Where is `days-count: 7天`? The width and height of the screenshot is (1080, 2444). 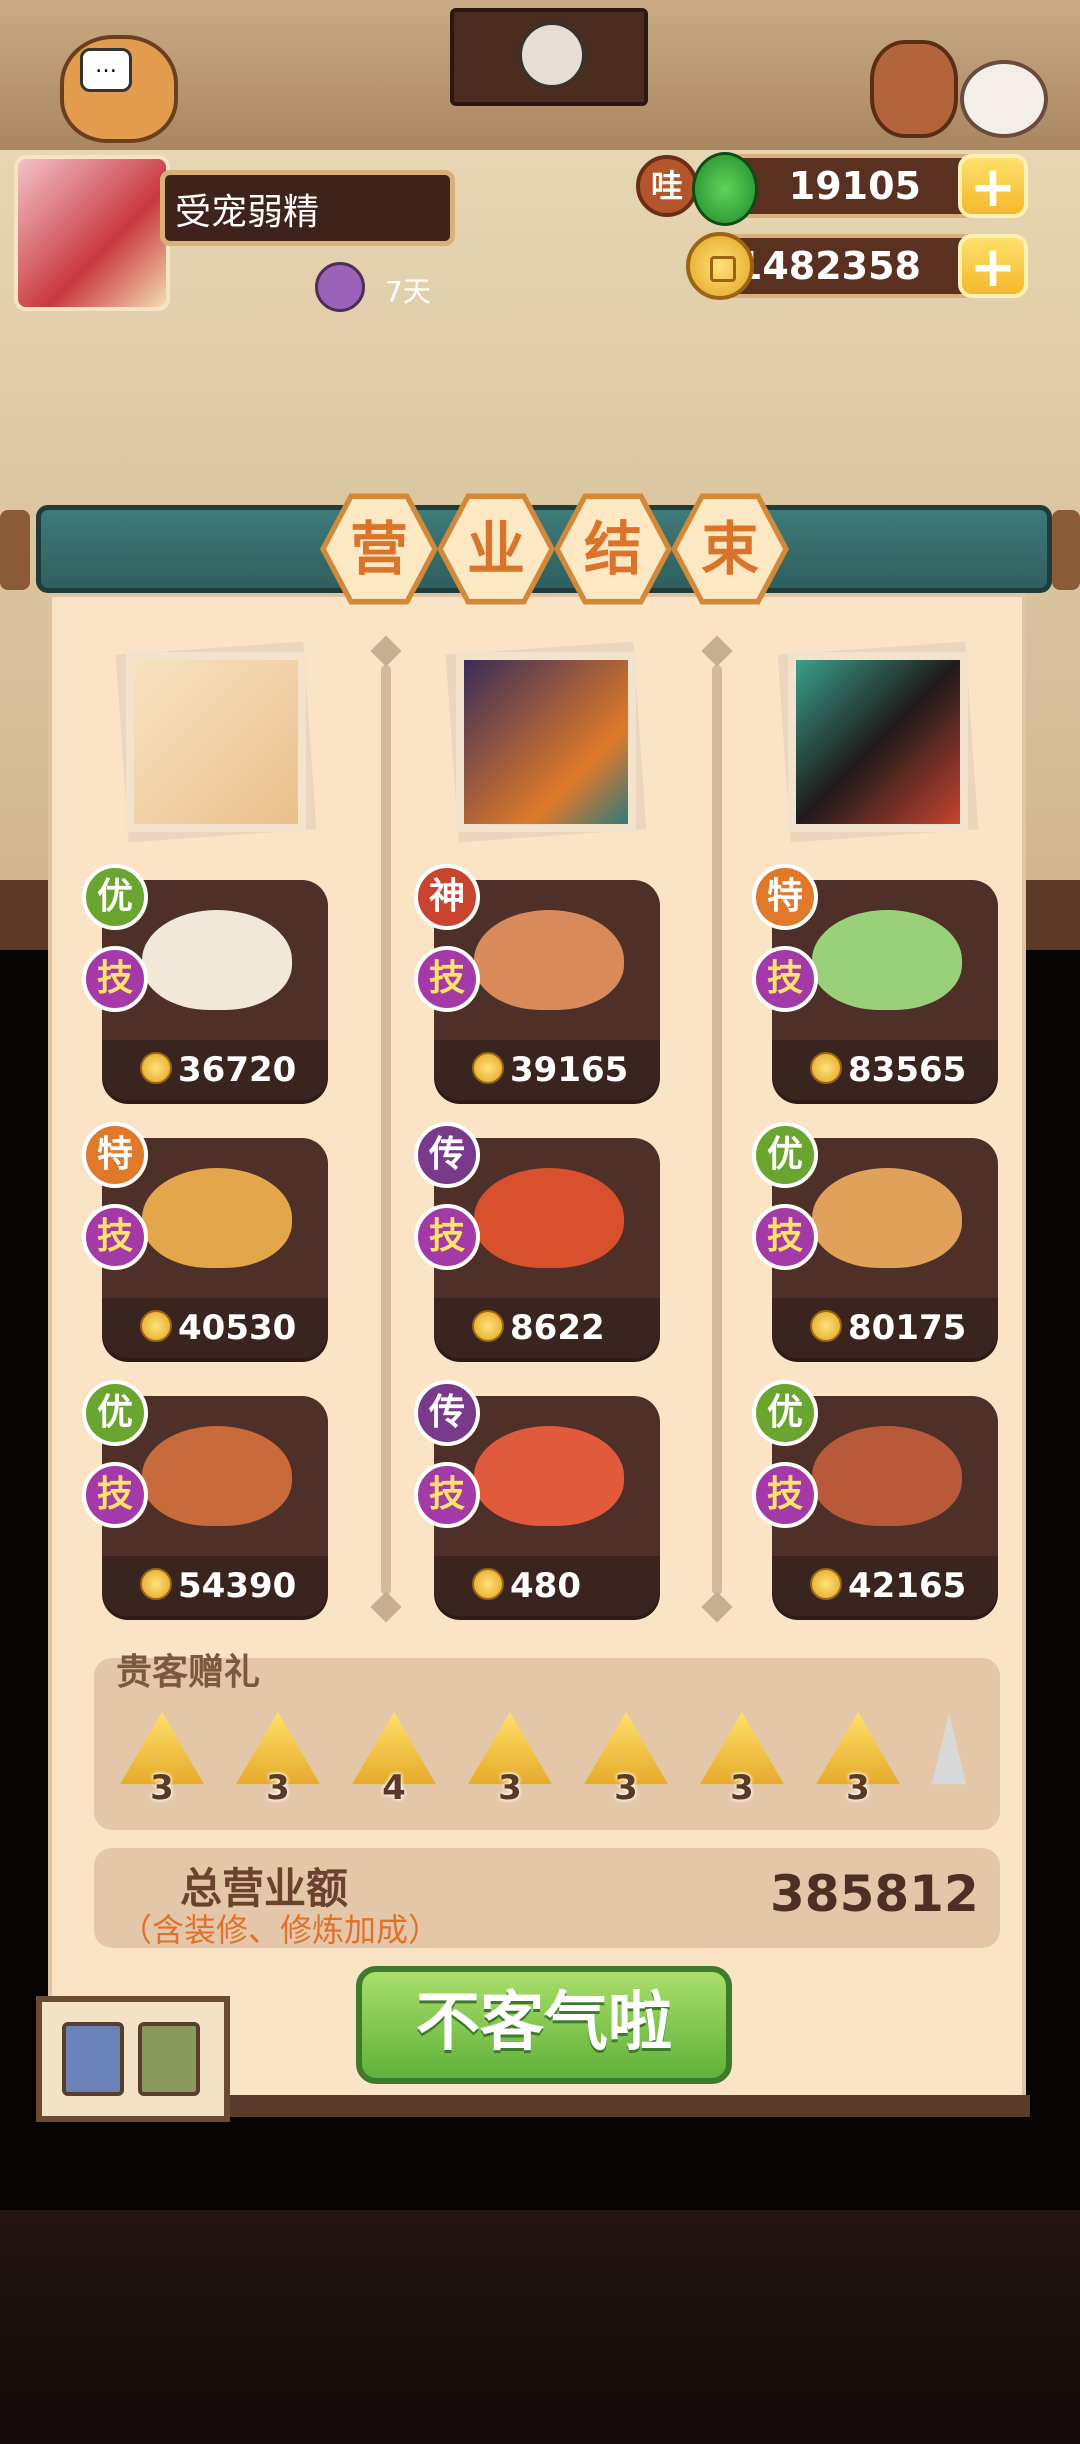 days-count: 7天 is located at coordinates (408, 291).